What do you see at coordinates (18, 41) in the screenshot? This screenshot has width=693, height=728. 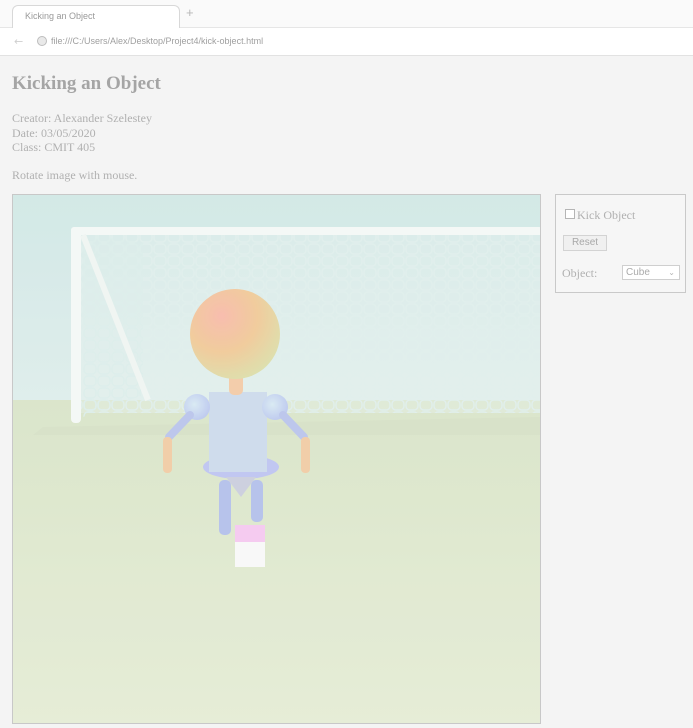 I see `back-arrow-icon: ←` at bounding box center [18, 41].